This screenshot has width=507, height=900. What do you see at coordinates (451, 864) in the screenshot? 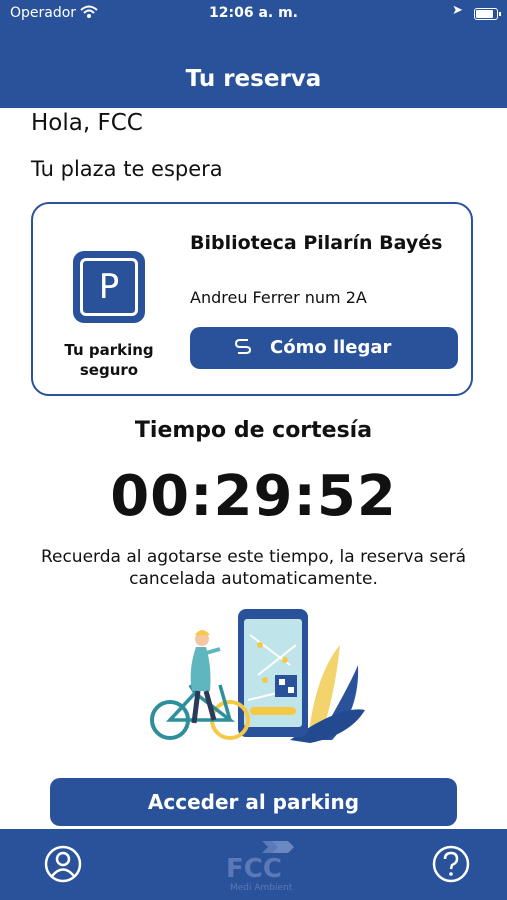
I see `help-icon` at bounding box center [451, 864].